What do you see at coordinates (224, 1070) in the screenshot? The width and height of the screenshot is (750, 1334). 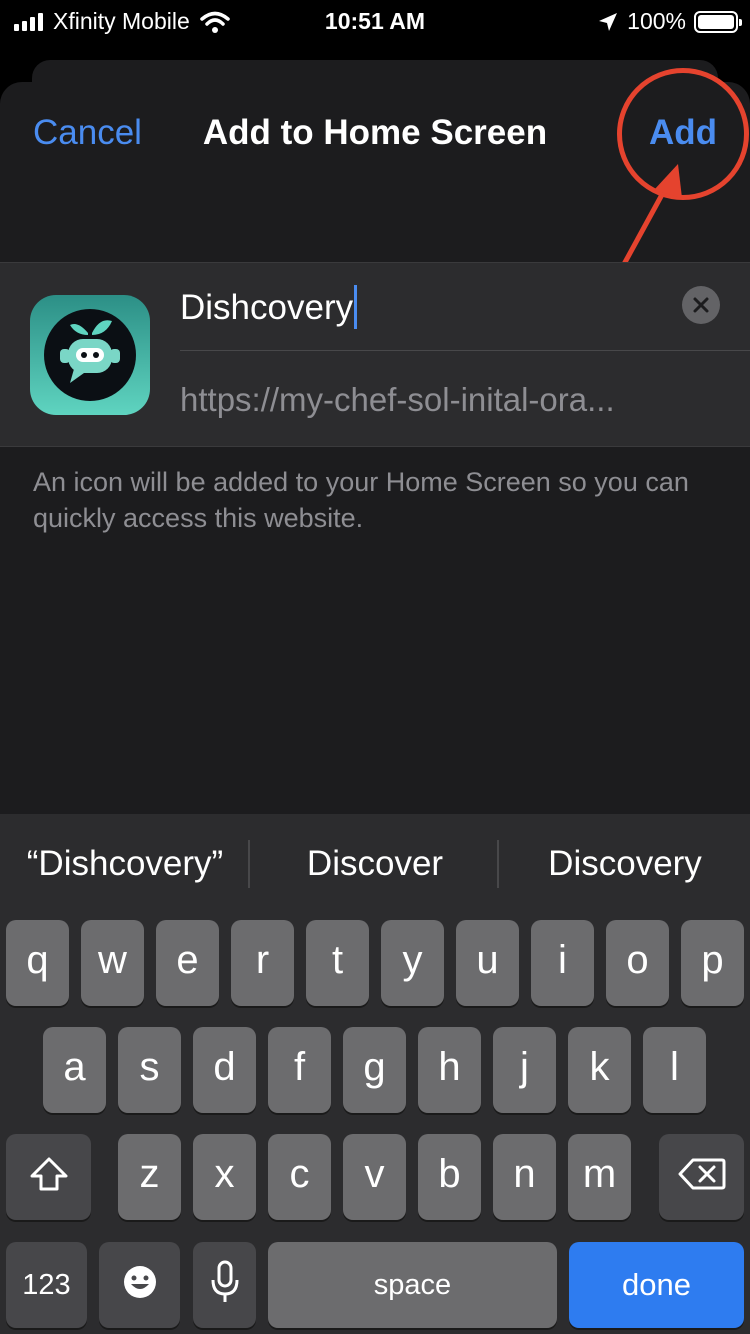 I see `key-d: d` at bounding box center [224, 1070].